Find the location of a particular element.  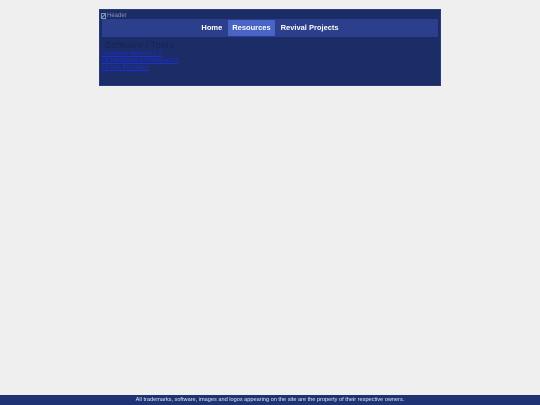

nav-tab-home: Home is located at coordinates (211, 28).